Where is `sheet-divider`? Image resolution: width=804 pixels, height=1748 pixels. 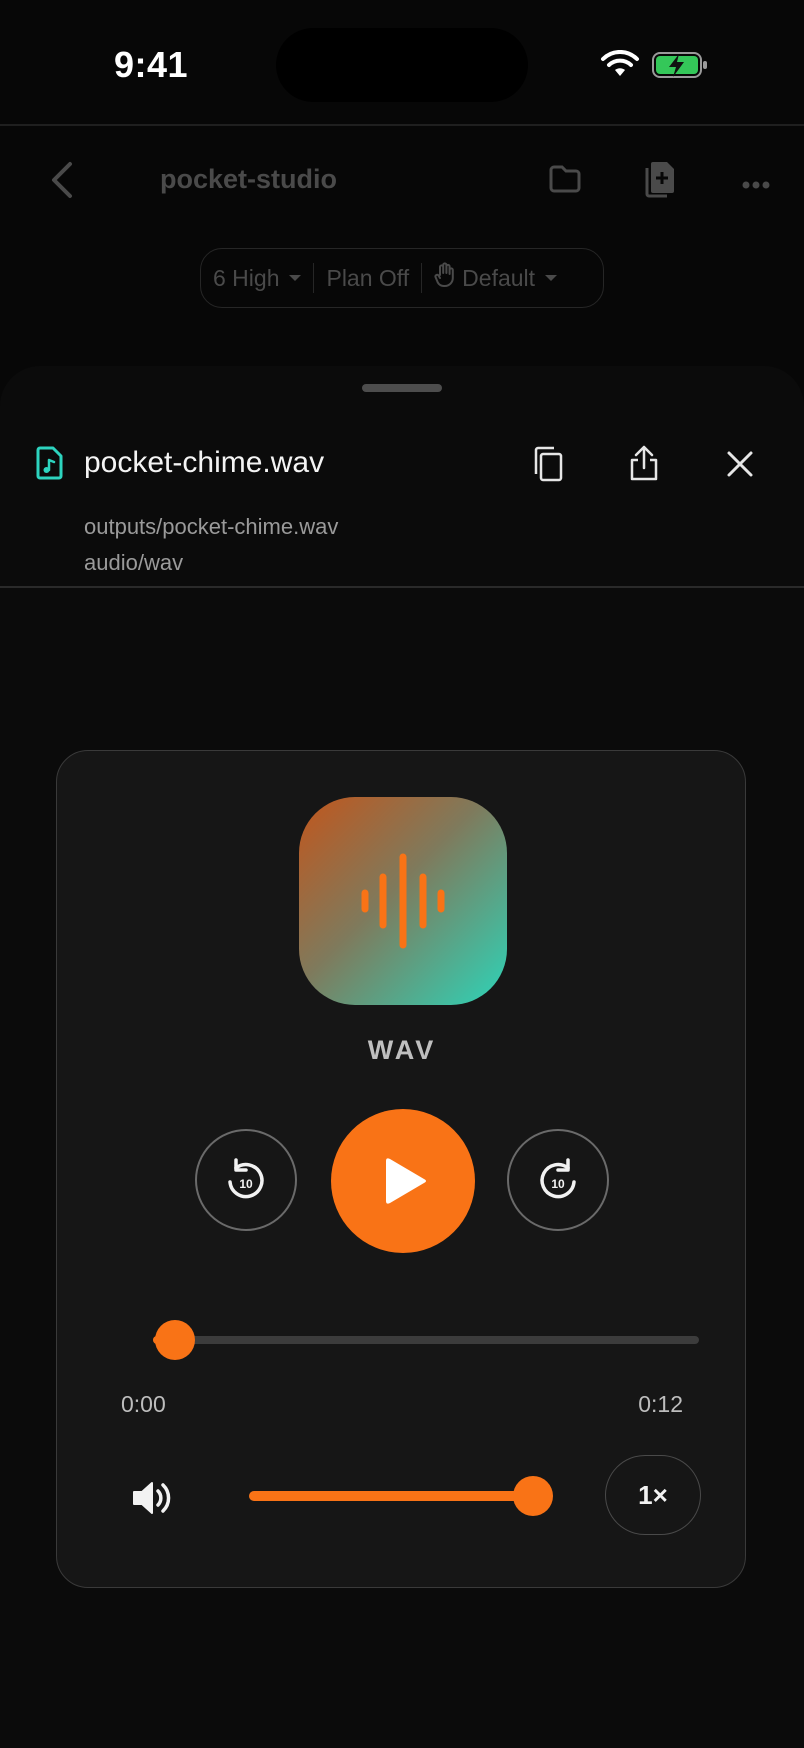
sheet-divider is located at coordinates (402, 587).